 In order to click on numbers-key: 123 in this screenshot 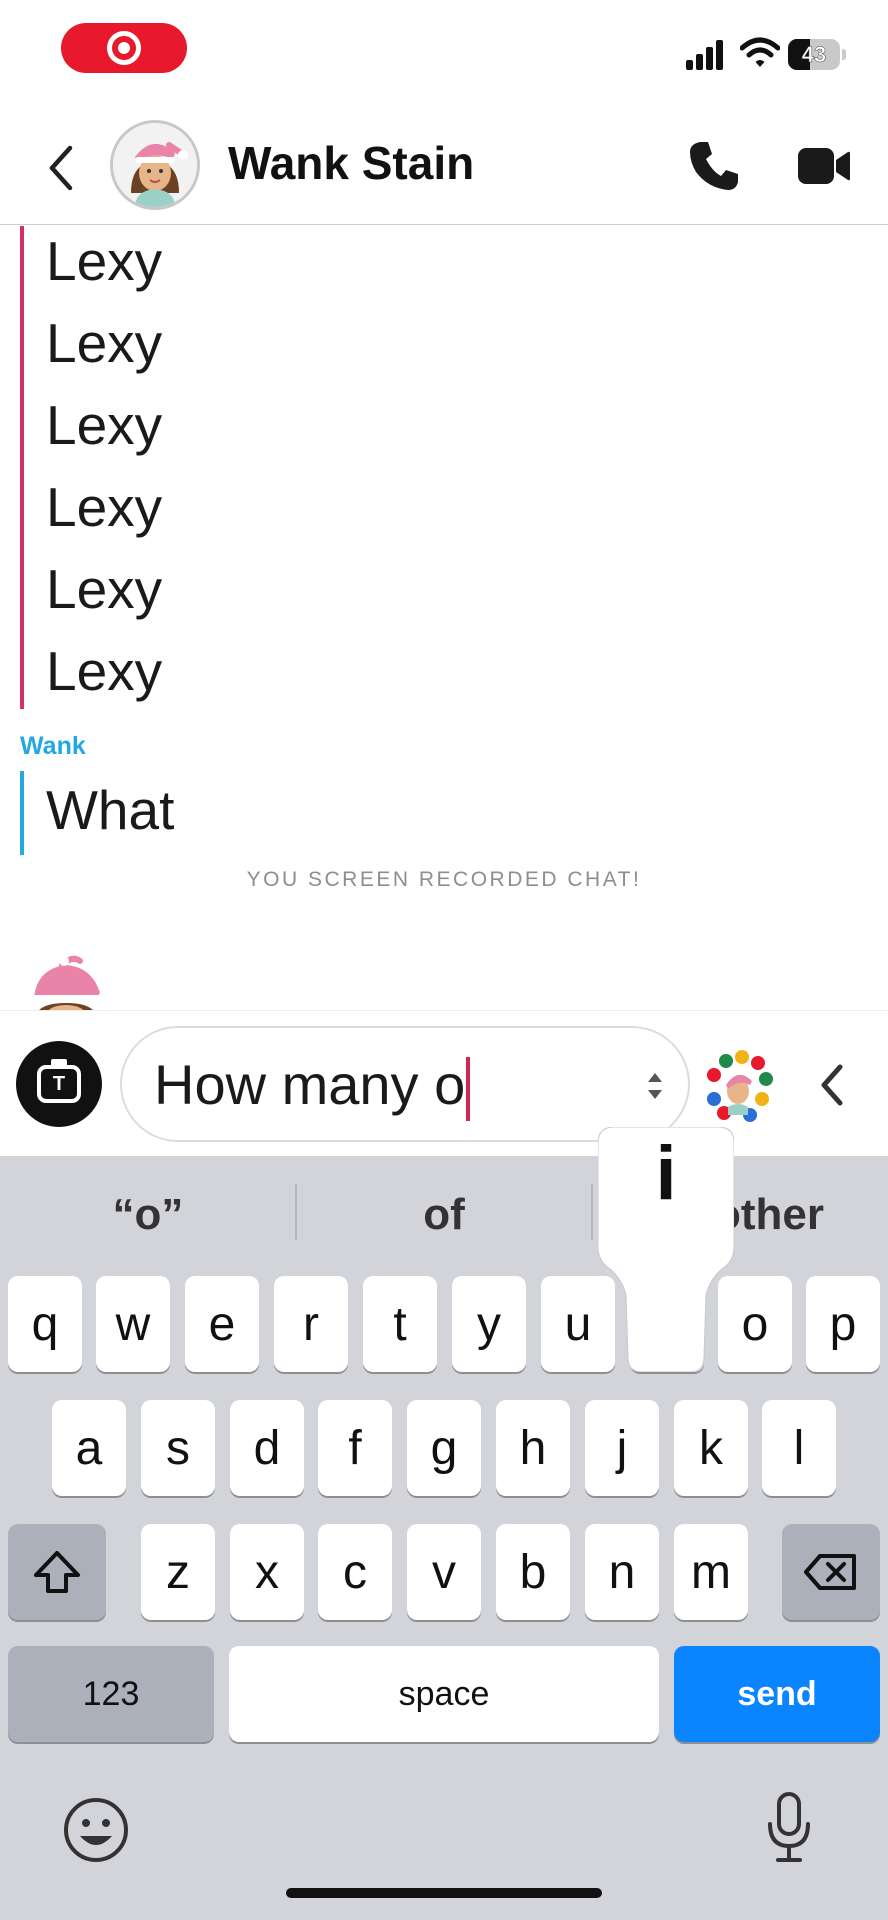, I will do `click(111, 1694)`.